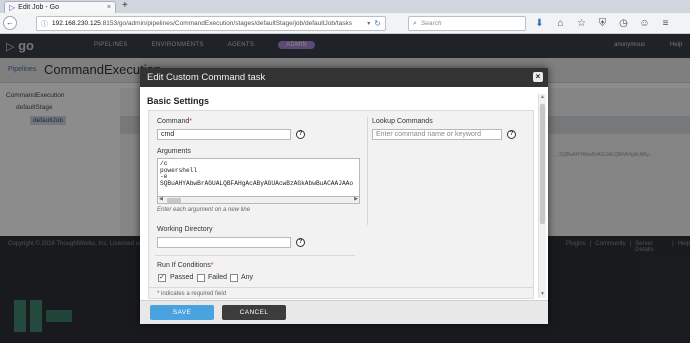  I want to click on search-icon: ⌕, so click(415, 23).